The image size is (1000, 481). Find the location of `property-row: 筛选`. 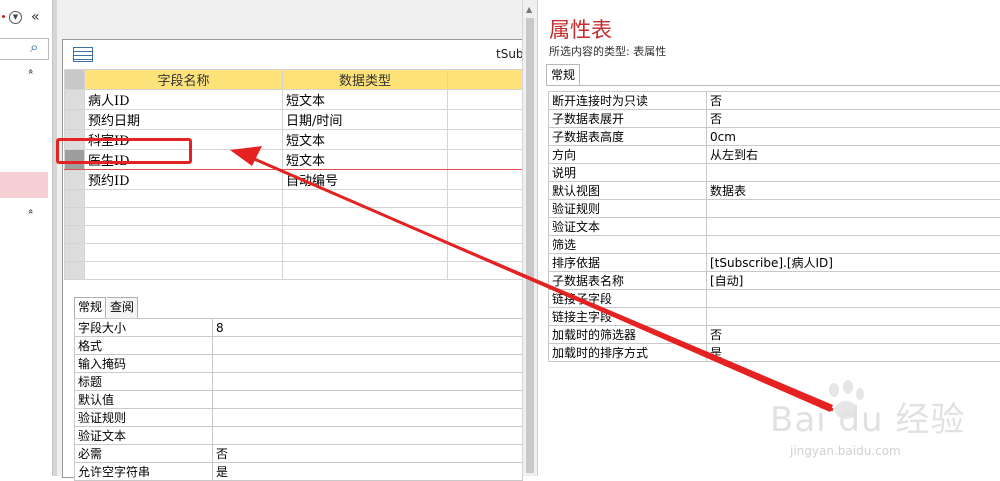

property-row: 筛选 is located at coordinates (774, 245).